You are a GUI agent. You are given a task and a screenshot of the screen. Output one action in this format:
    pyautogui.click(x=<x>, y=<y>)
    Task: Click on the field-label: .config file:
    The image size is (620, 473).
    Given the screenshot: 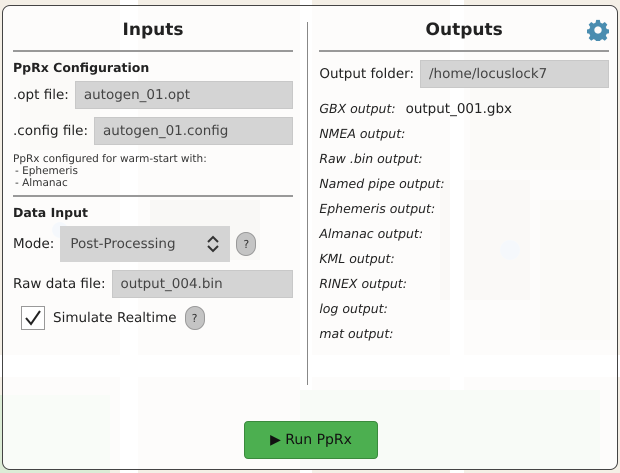 What is the action you would take?
    pyautogui.click(x=50, y=131)
    